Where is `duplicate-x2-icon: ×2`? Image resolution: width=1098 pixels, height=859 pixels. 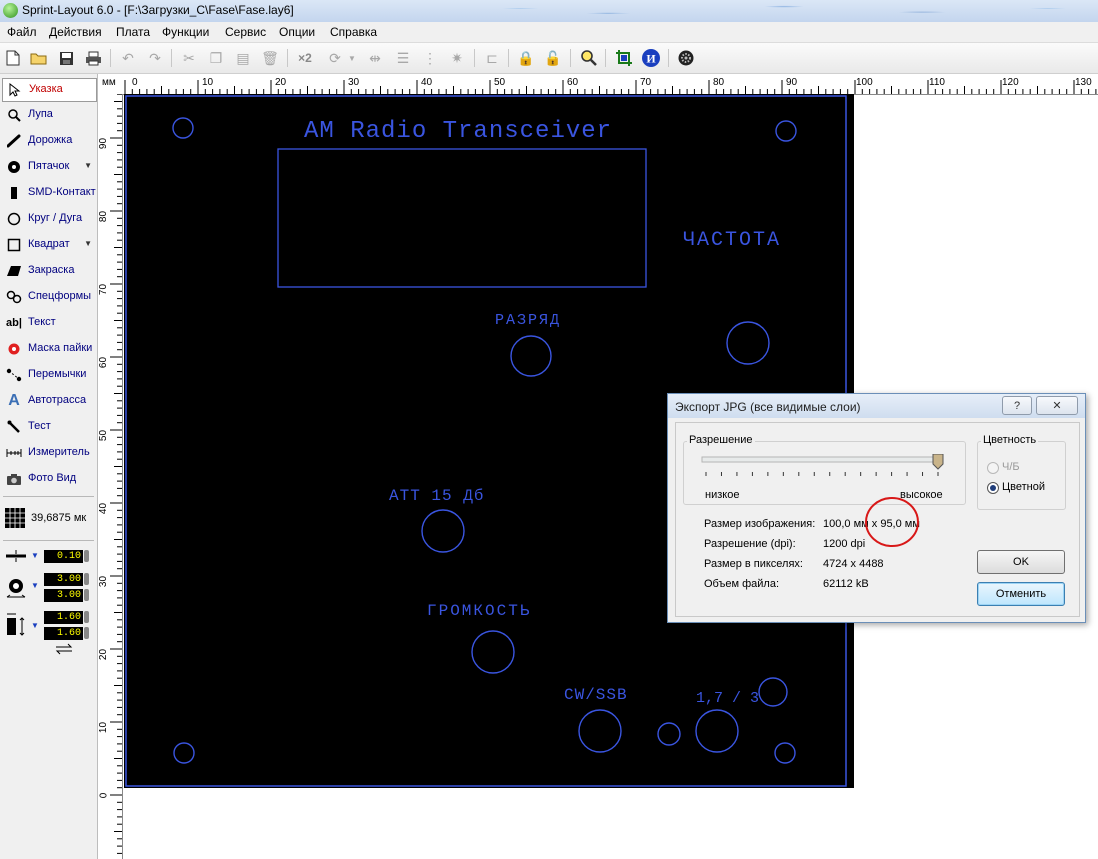 duplicate-x2-icon: ×2 is located at coordinates (305, 58).